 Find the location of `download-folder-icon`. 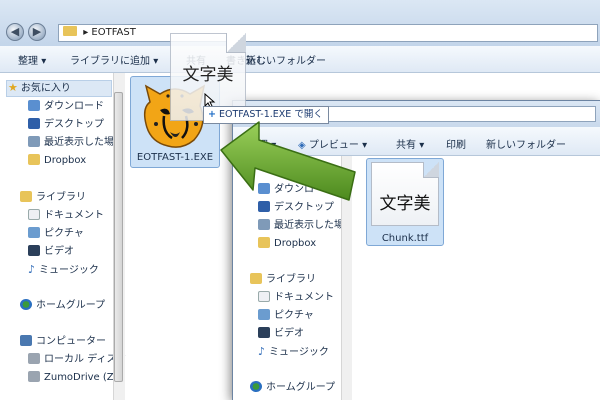

download-folder-icon is located at coordinates (34, 105).